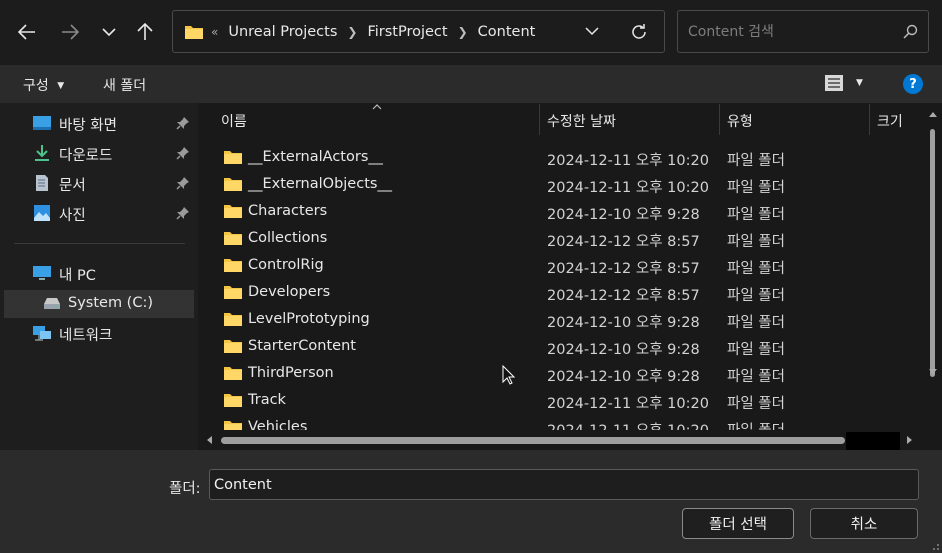 This screenshot has height=553, width=942. Describe the element at coordinates (563, 319) in the screenshot. I see `table-row: LevelPrototyping 2024-12-10 오후 9:28 파일 폴더` at that location.